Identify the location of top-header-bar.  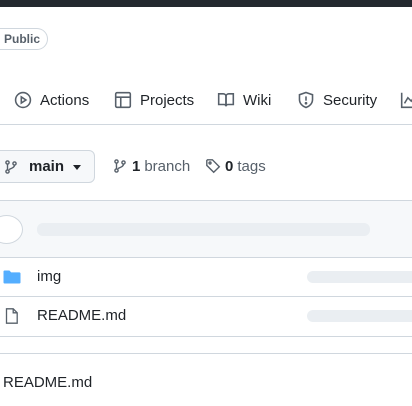
(206, 3).